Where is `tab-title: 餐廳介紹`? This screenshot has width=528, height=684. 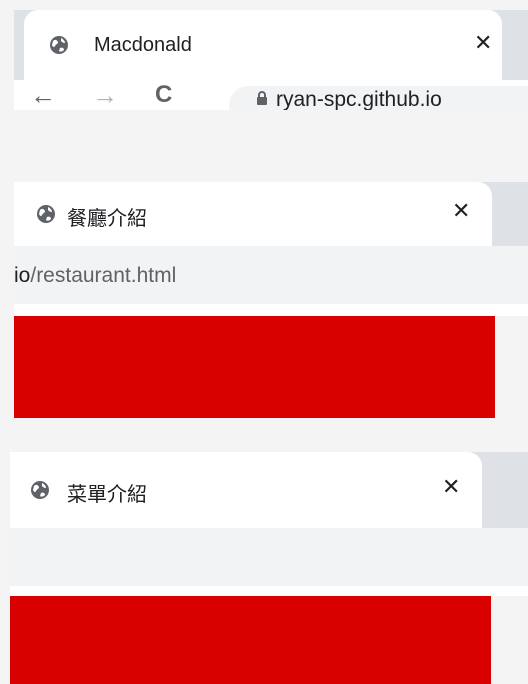
tab-title: 餐廳介紹 is located at coordinates (107, 219).